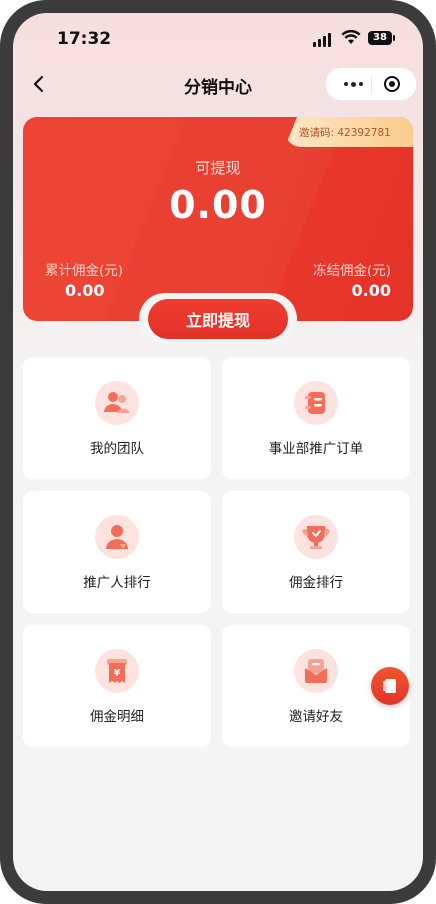 This screenshot has height=904, width=436. I want to click on mini-program-capsule, so click(371, 84).